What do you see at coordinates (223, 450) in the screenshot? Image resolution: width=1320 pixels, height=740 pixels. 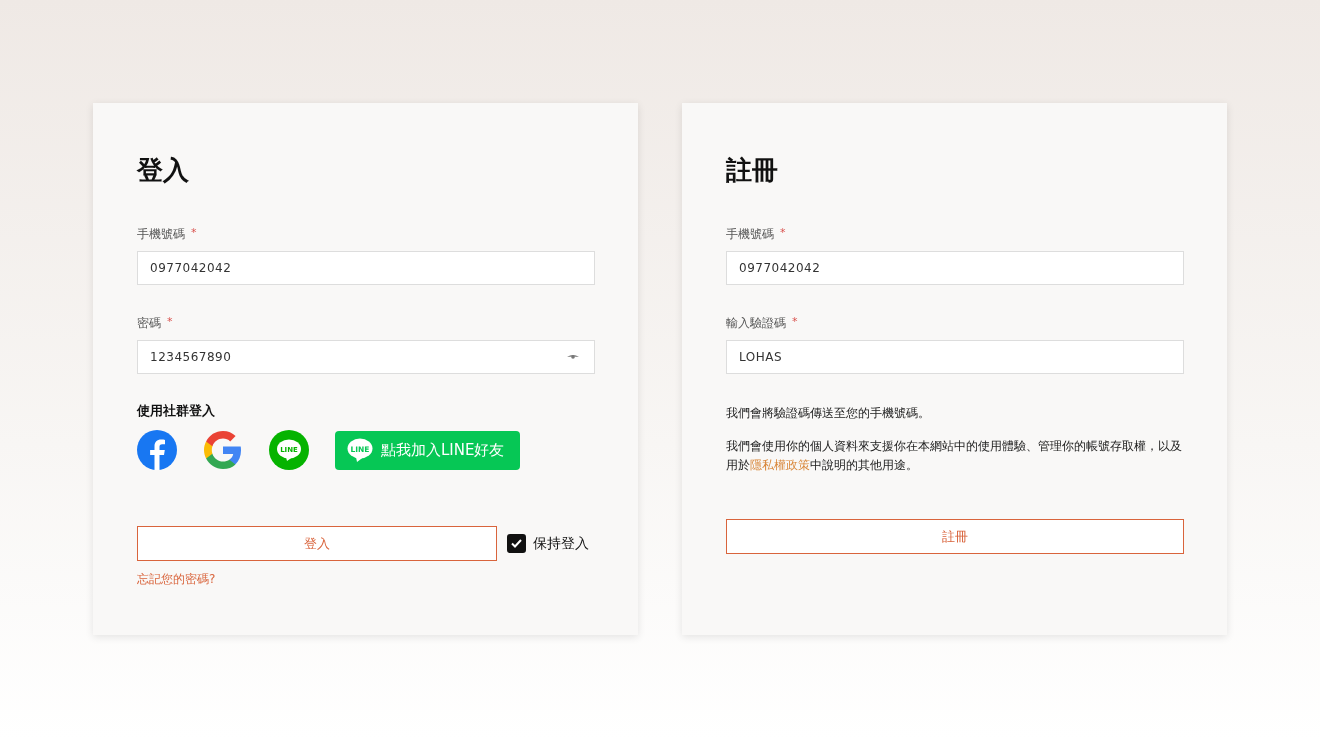 I see `google-icon` at bounding box center [223, 450].